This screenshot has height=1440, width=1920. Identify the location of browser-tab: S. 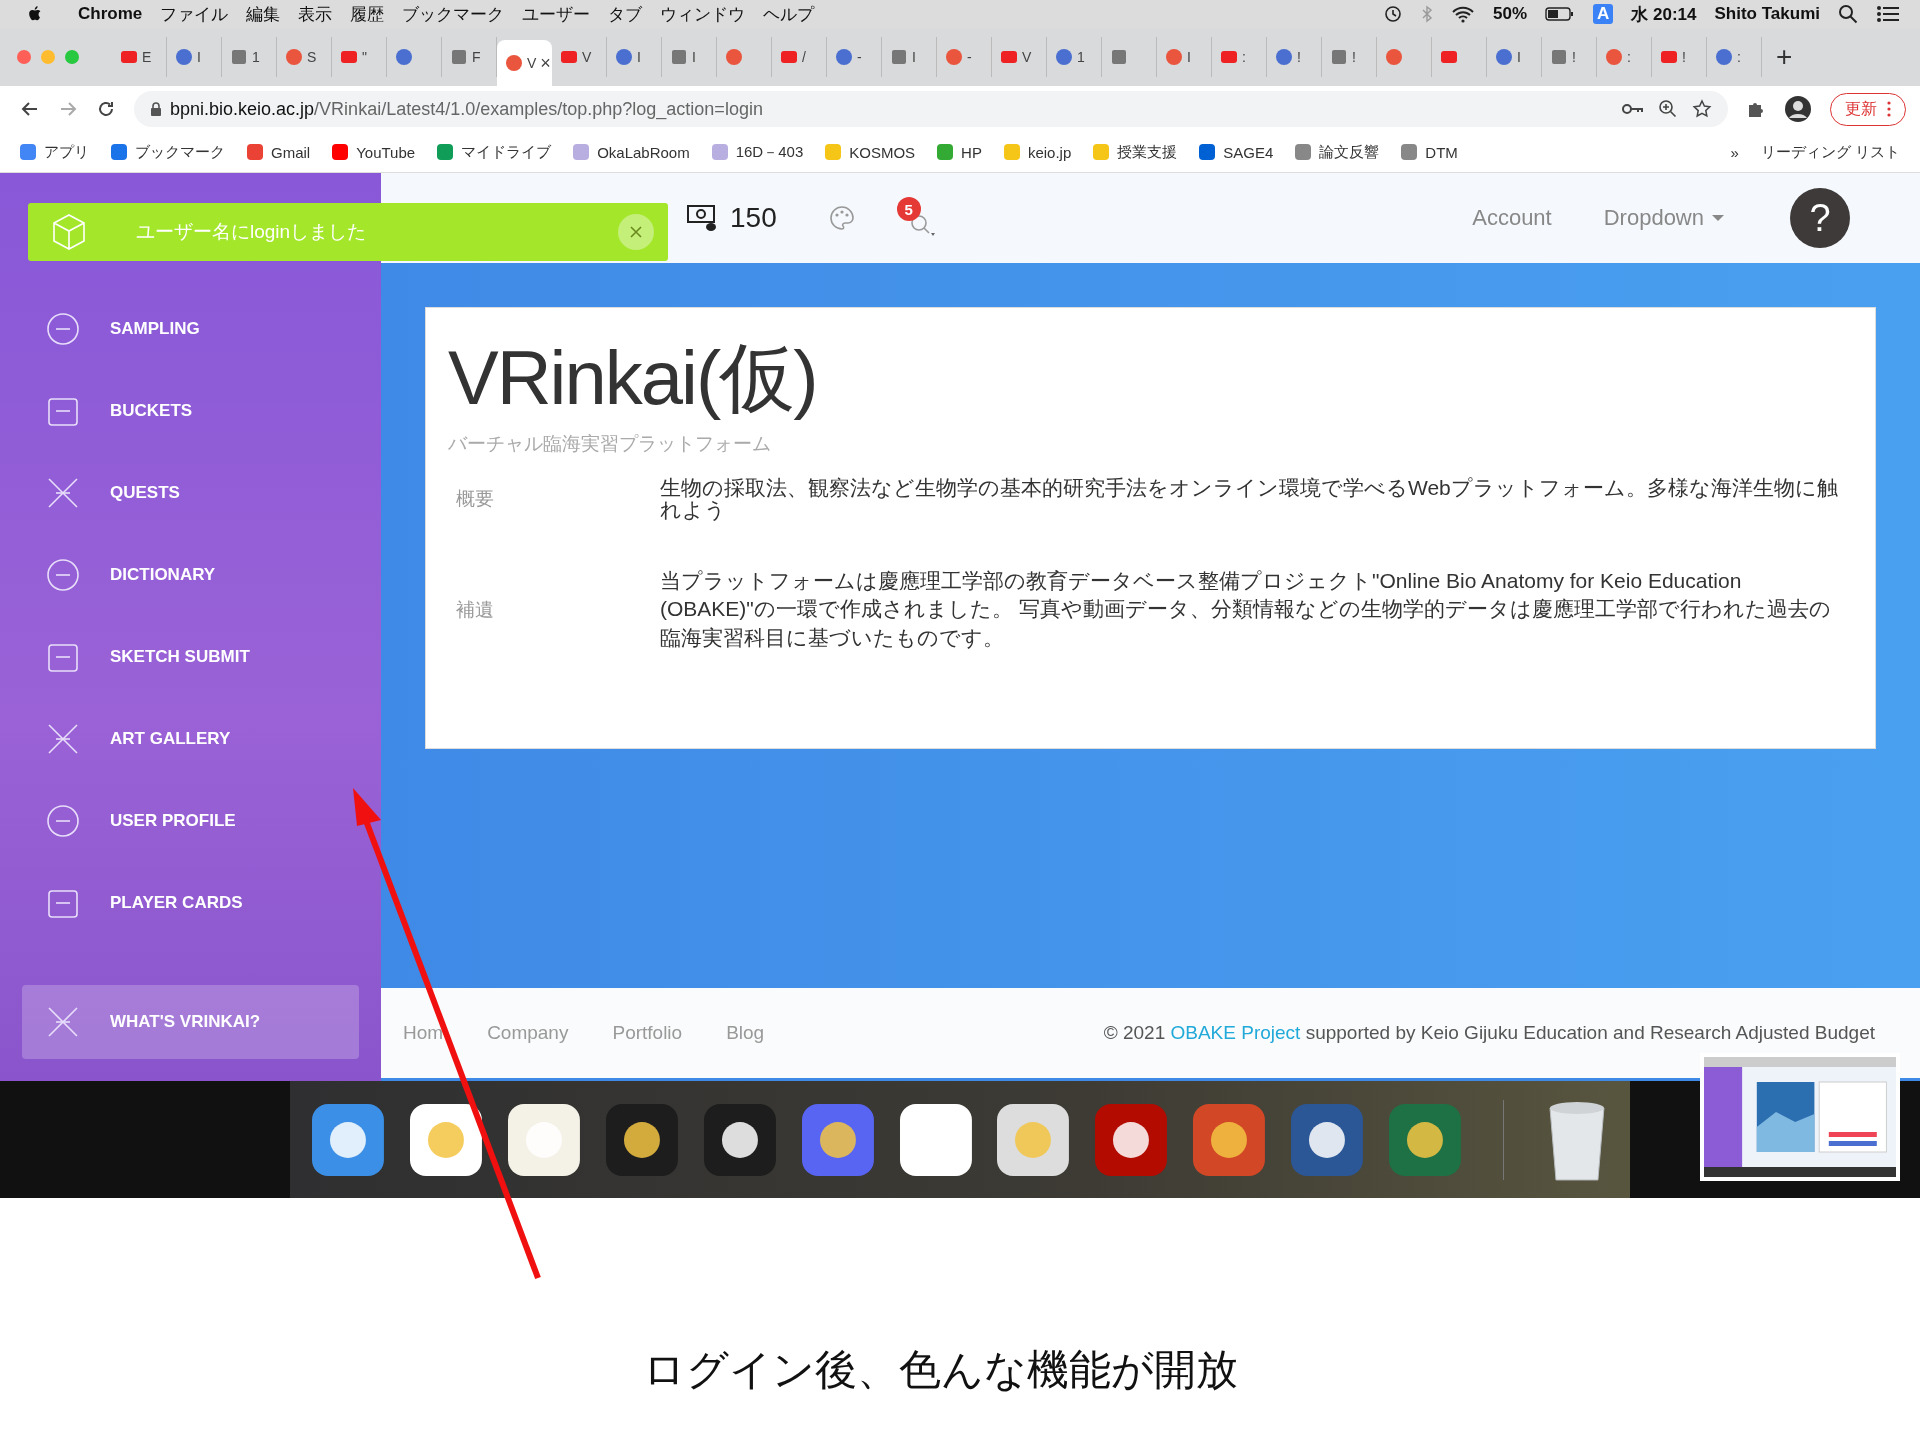
(304, 57).